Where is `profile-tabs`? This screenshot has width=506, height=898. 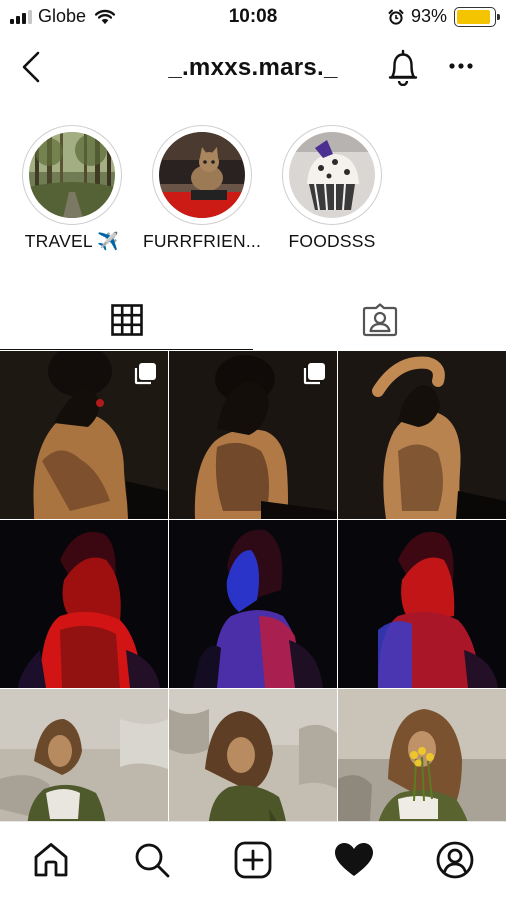
profile-tabs is located at coordinates (253, 321).